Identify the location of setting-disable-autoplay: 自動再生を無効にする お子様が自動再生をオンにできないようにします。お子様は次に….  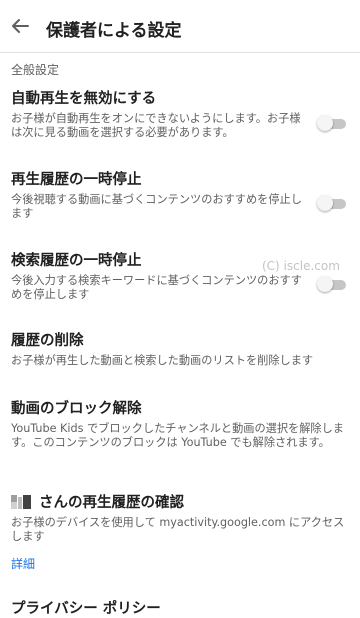
(176, 115).